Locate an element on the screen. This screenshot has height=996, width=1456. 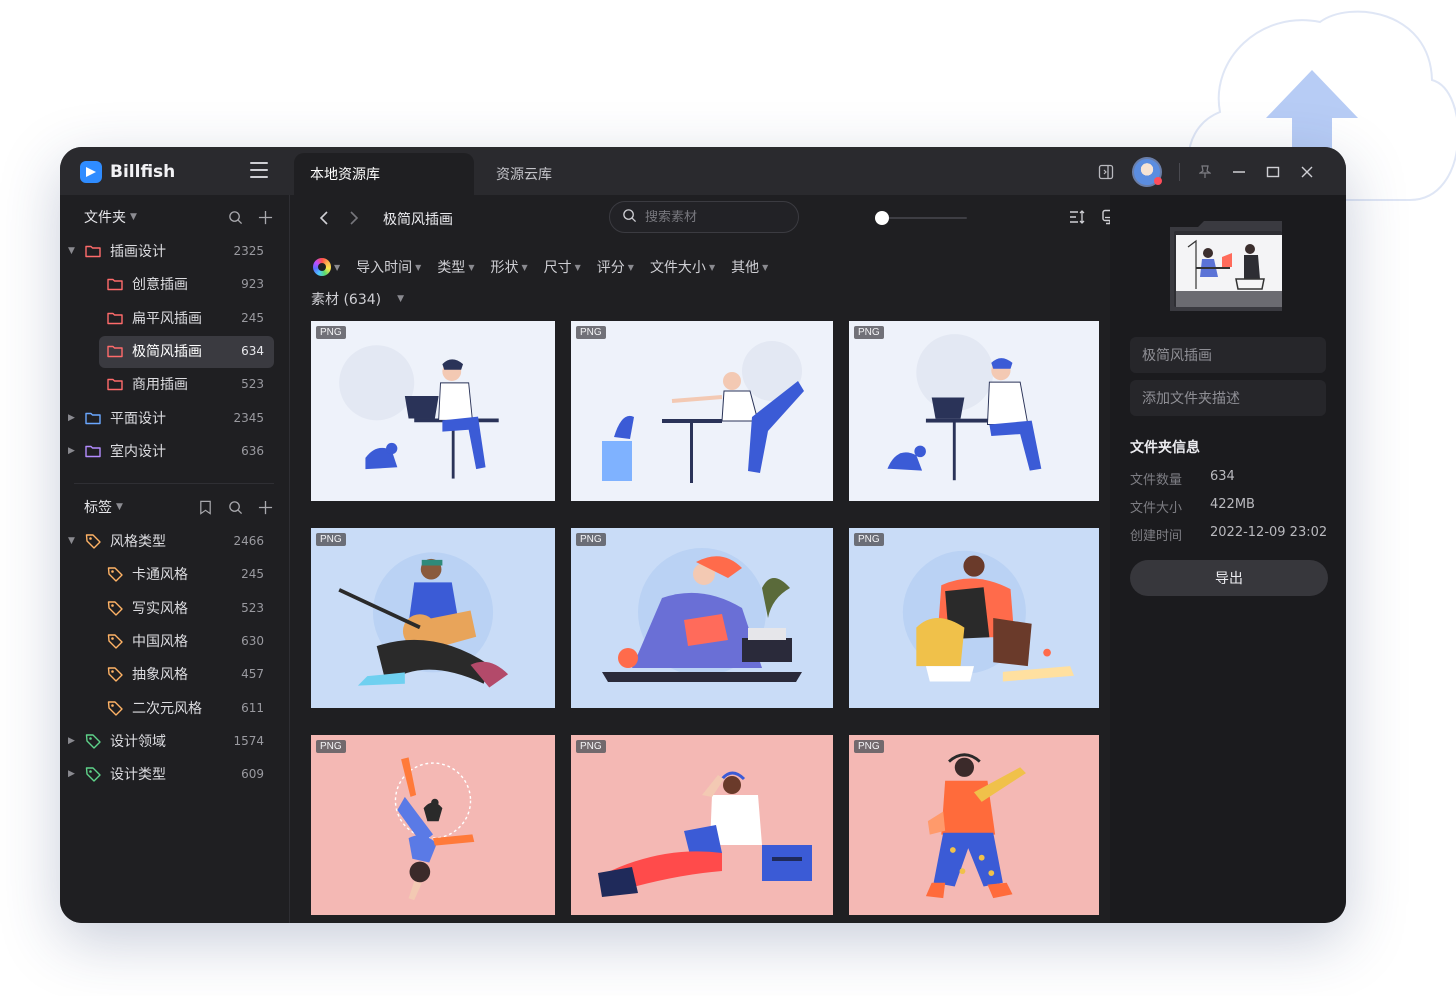
folder-name-field: 极简风插画 is located at coordinates (1228, 355).